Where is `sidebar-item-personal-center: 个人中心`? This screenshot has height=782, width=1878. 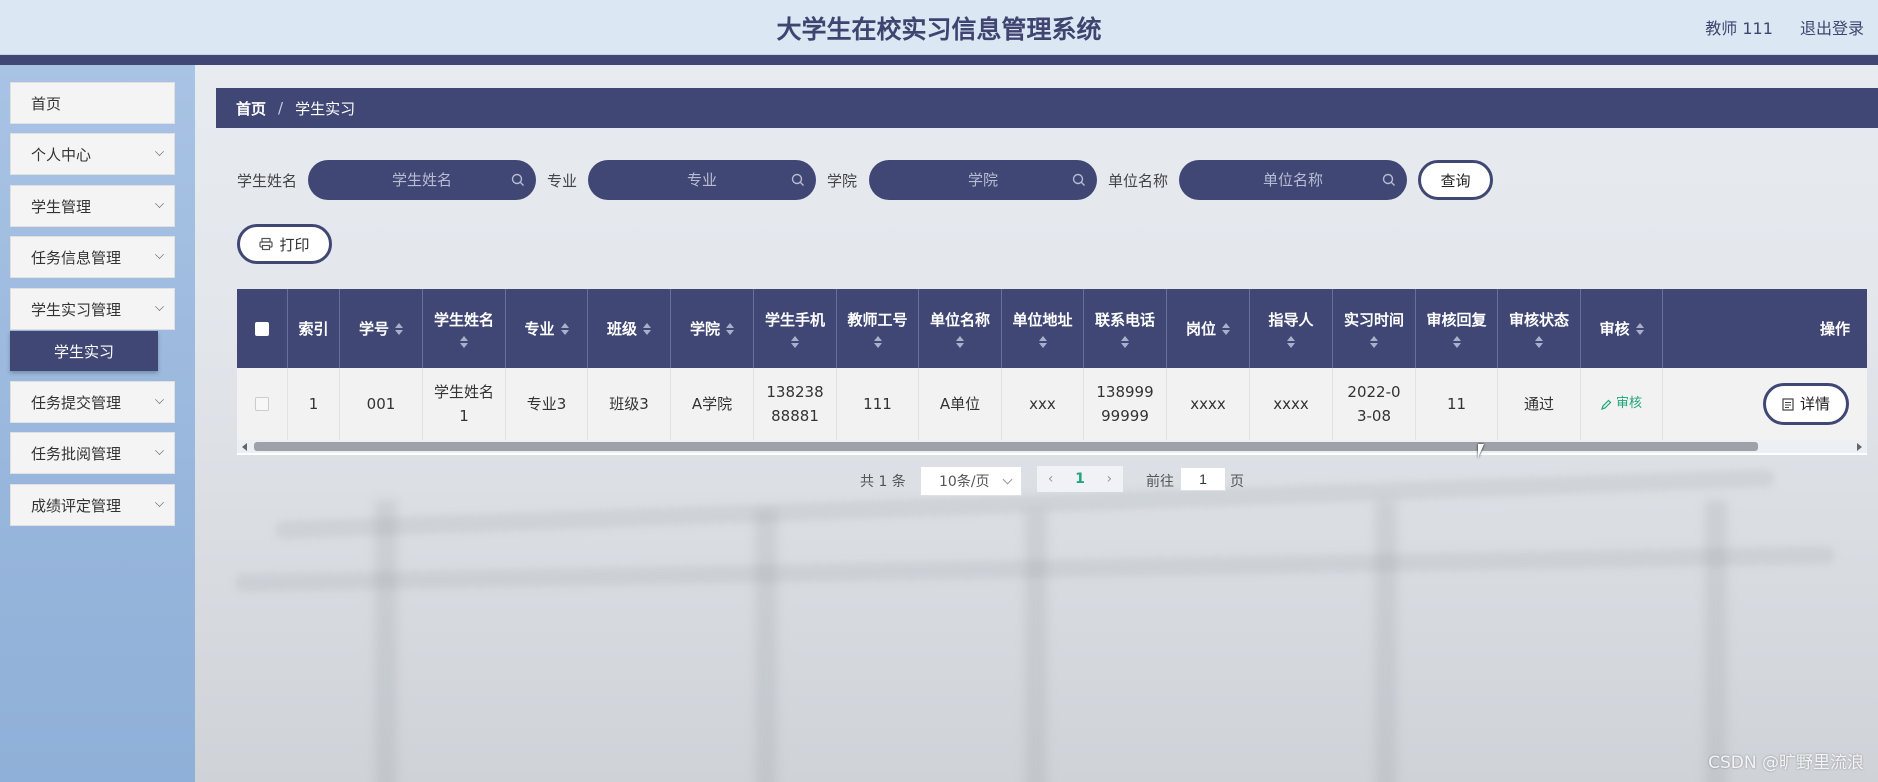
sidebar-item-personal-center: 个人中心 is located at coordinates (92, 154).